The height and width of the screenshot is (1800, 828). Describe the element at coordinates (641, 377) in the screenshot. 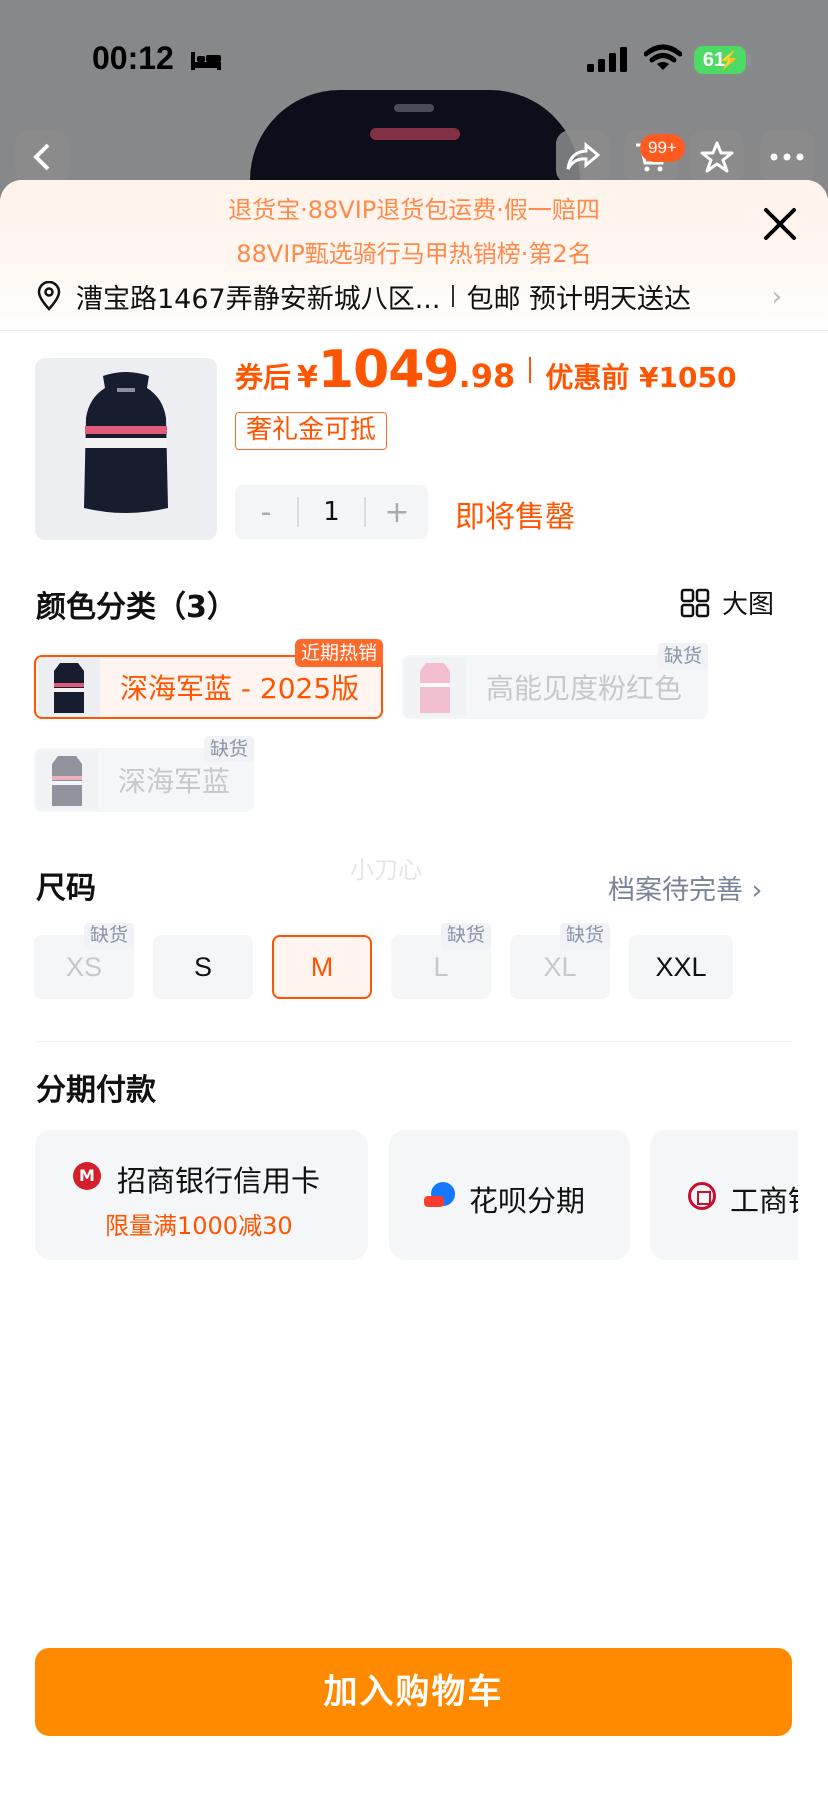

I see `price-before-discount: 优惠前 ¥1050` at that location.